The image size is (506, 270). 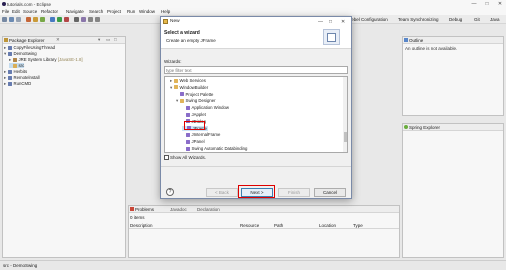 What do you see at coordinates (173, 61) in the screenshot?
I see `wizards-label: Wizards:` at bounding box center [173, 61].